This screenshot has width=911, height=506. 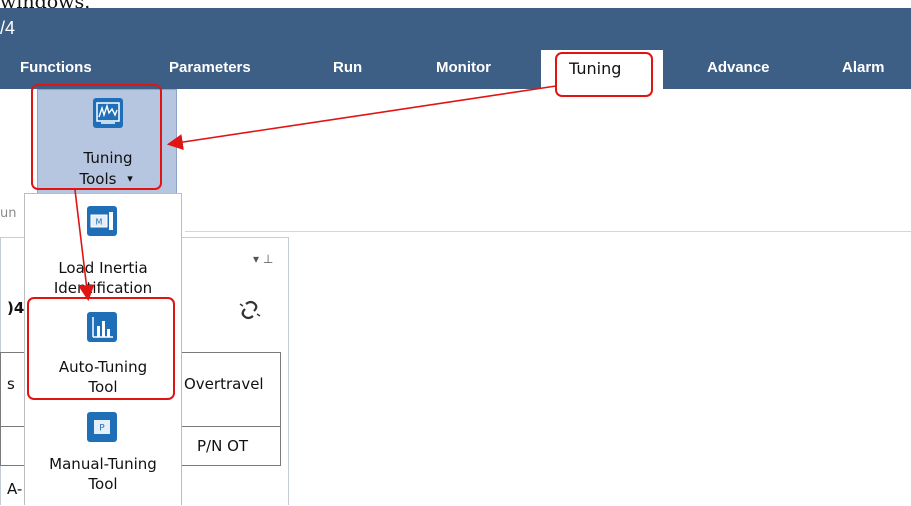 What do you see at coordinates (361, 118) in the screenshot?
I see `arrow-tab-to-button` at bounding box center [361, 118].